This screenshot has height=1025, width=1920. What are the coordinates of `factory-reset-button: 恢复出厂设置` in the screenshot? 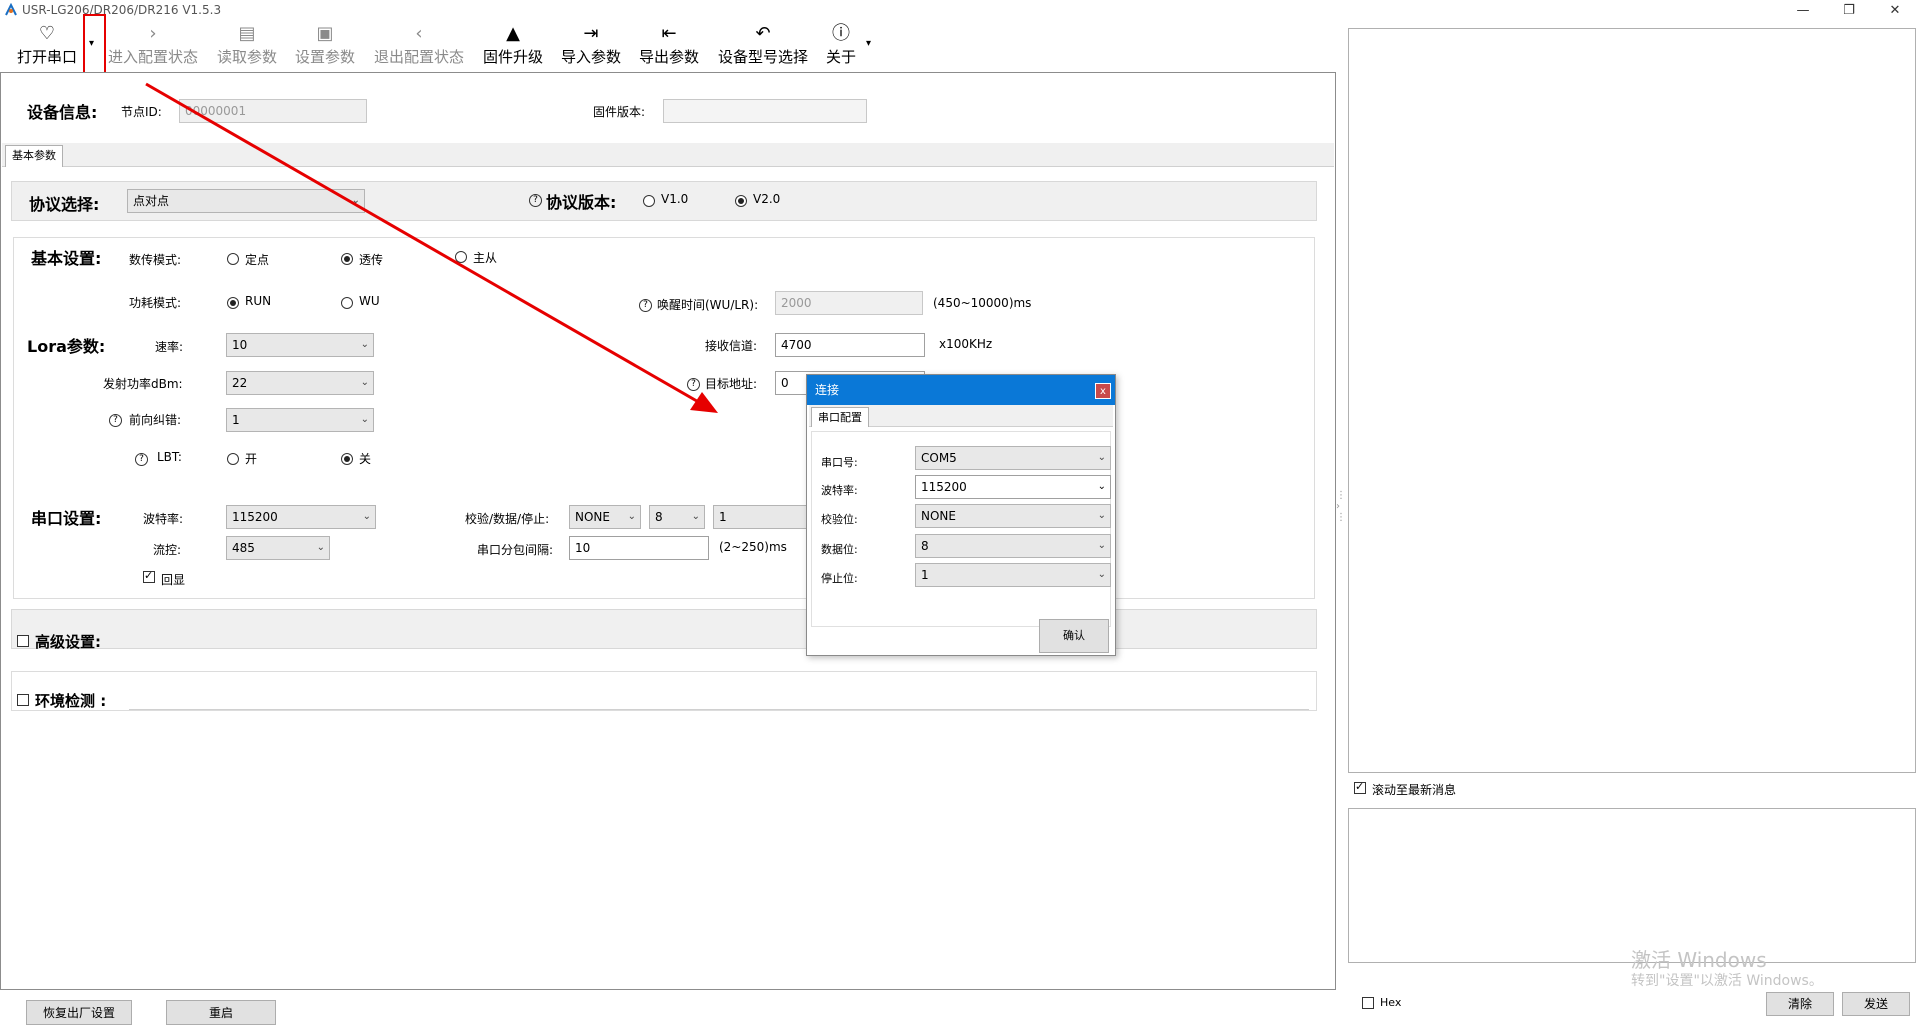 It's located at (79, 1012).